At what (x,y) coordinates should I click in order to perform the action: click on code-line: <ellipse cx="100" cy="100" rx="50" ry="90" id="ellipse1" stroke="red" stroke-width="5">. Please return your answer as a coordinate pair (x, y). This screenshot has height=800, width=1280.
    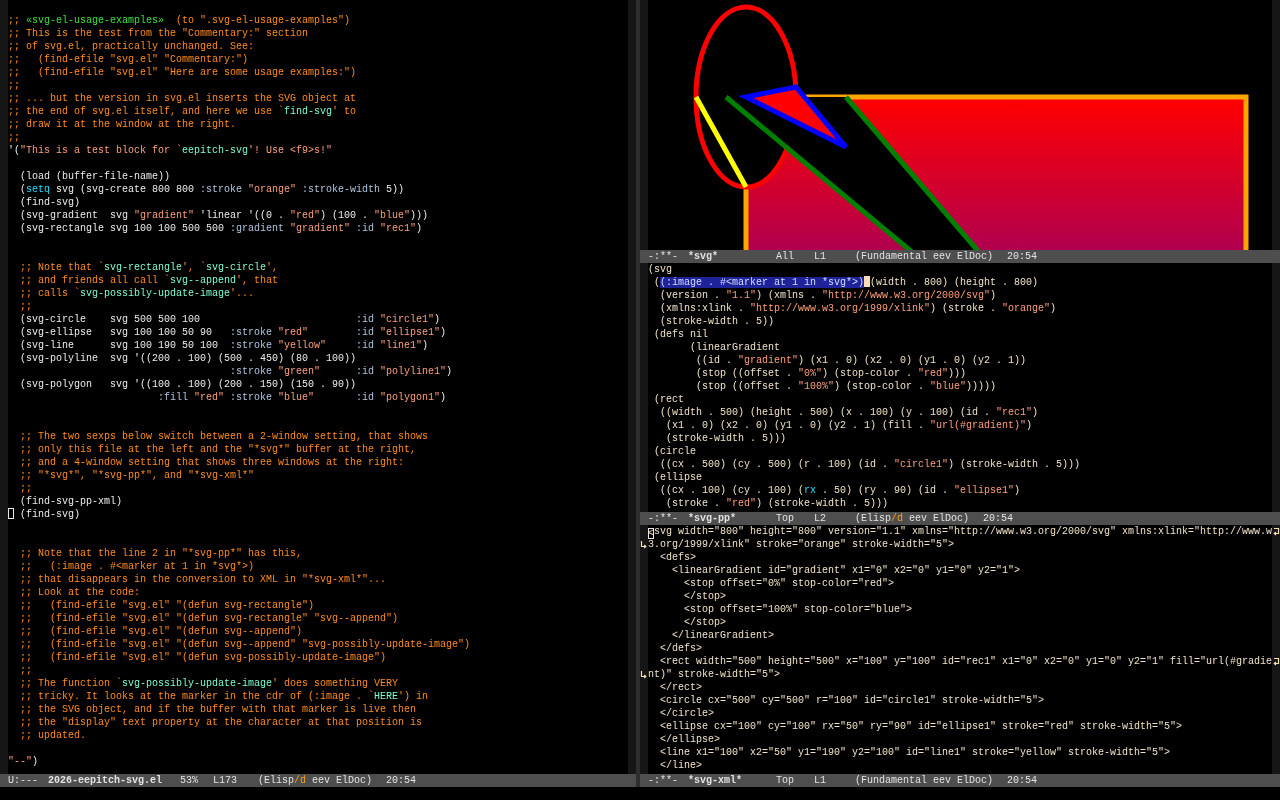
    Looking at the image, I should click on (921, 726).